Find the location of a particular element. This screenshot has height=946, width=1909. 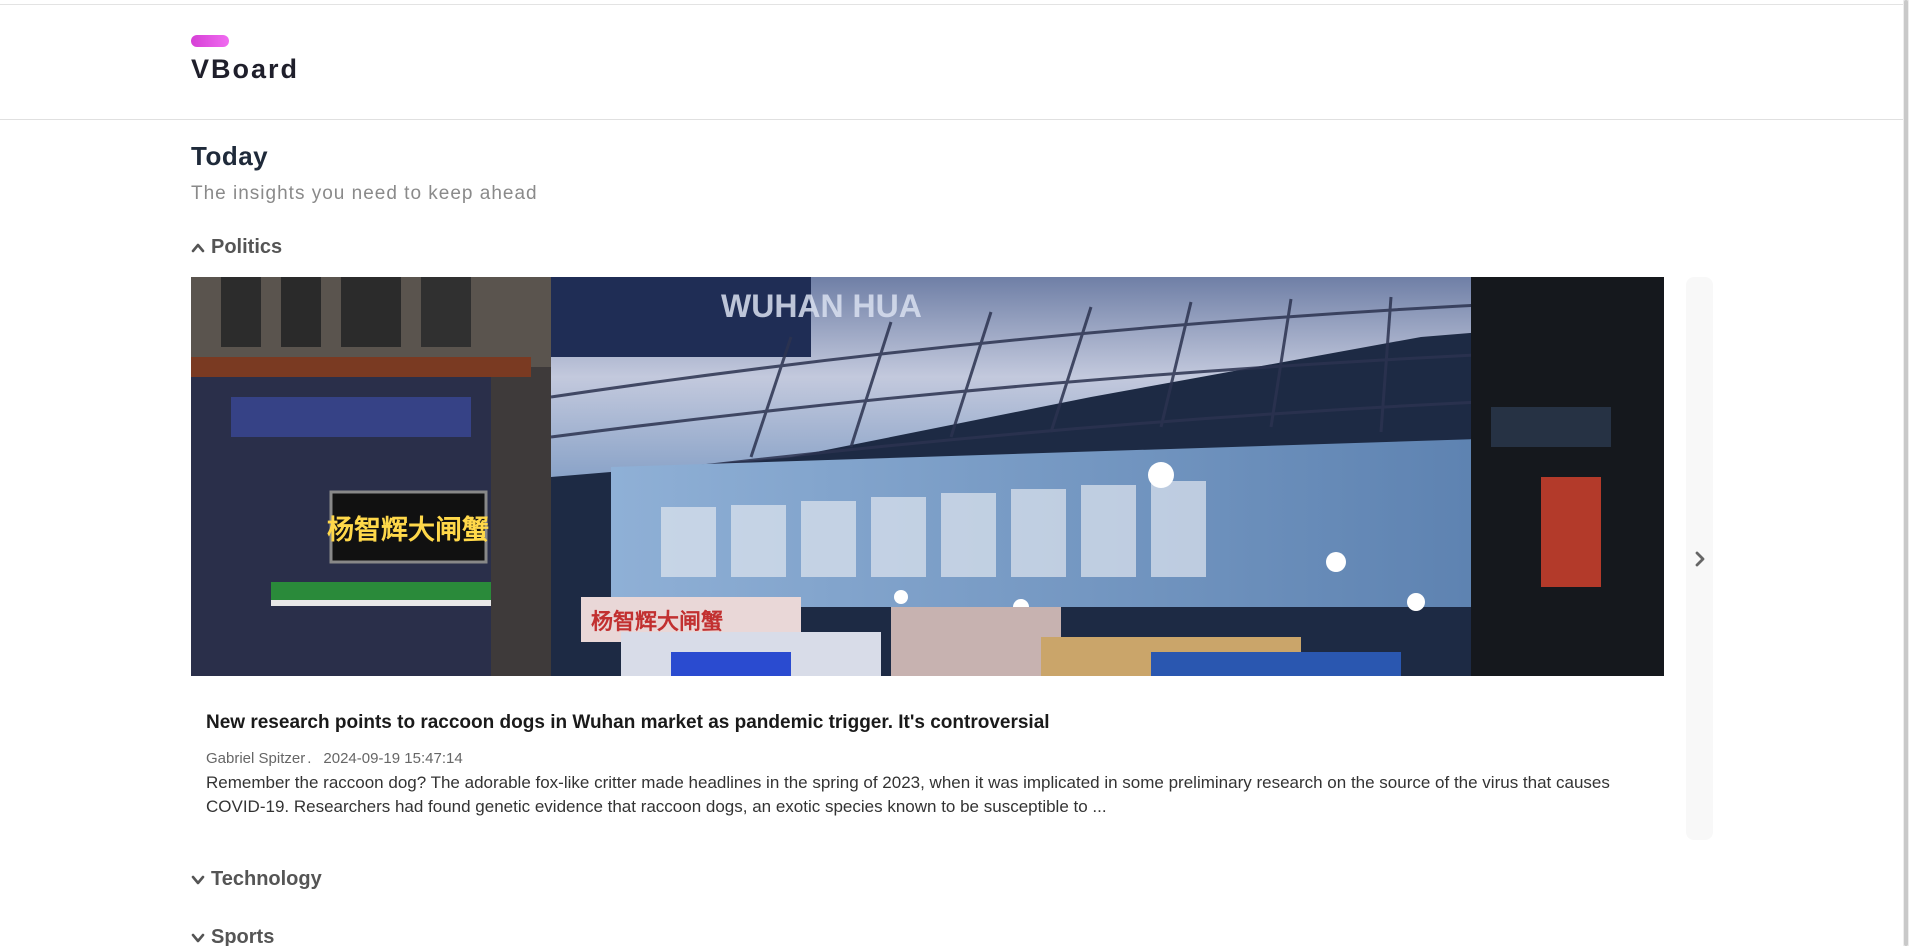

section-label: Sports is located at coordinates (243, 936).